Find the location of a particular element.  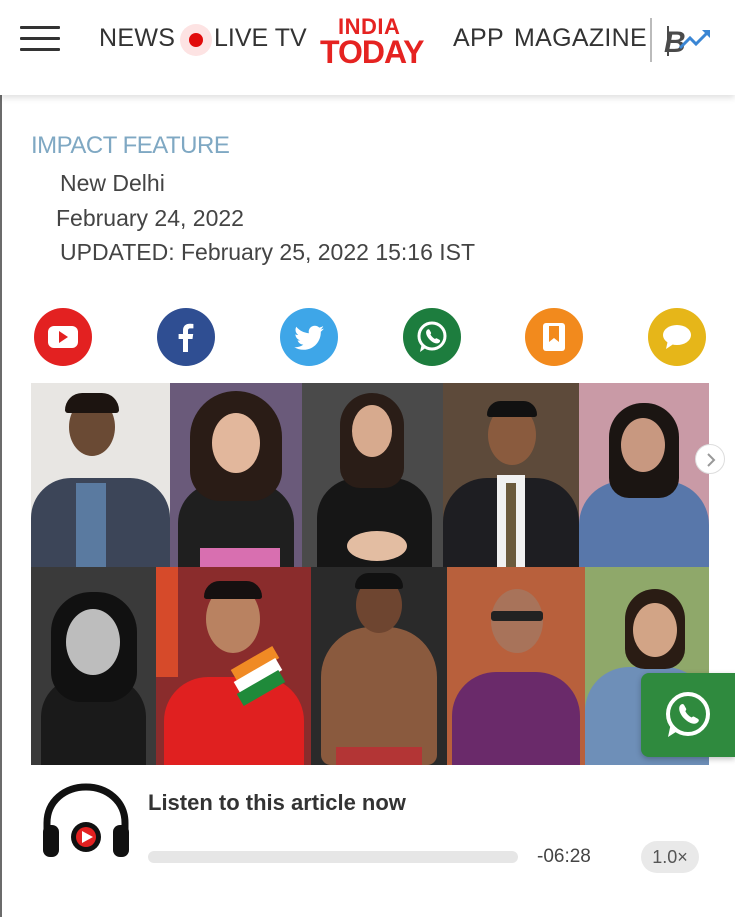

india-today-logo: INDIA TODAY is located at coordinates (374, 42).